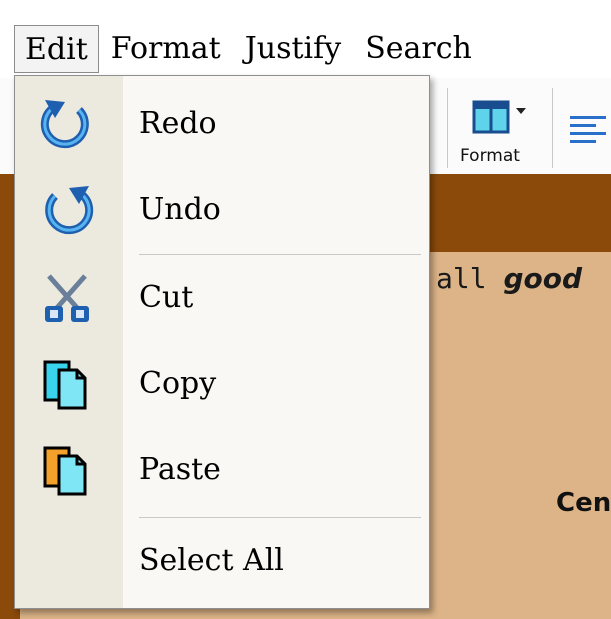  What do you see at coordinates (67, 210) in the screenshot?
I see `undo-icon` at bounding box center [67, 210].